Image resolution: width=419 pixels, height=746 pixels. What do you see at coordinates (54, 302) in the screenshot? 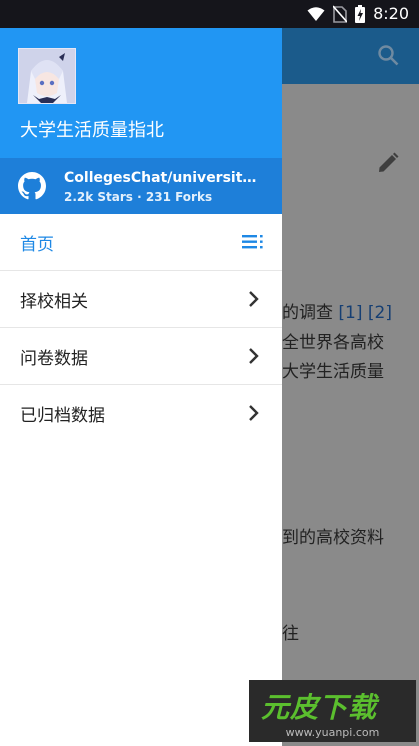
I see `nav-item-label: 择校相关` at bounding box center [54, 302].